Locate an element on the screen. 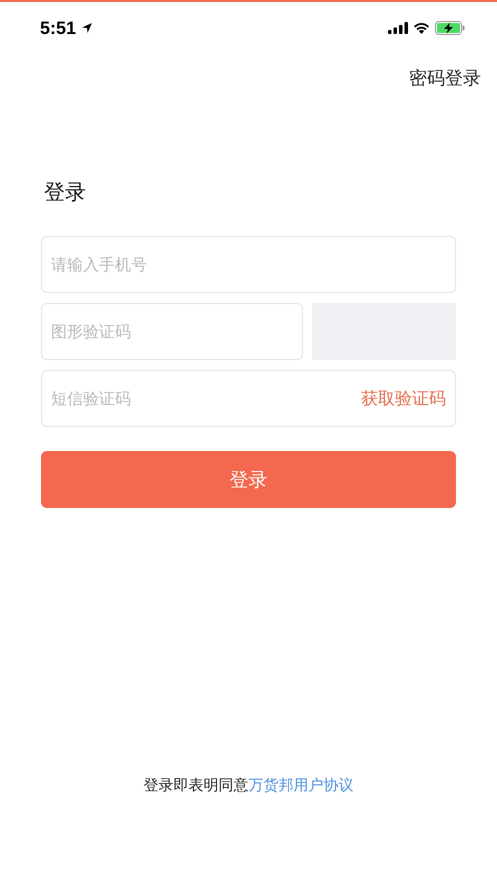 Image resolution: width=497 pixels, height=883 pixels. agreement-text: 登录即表明同意万货邦用户协议 is located at coordinates (248, 785).